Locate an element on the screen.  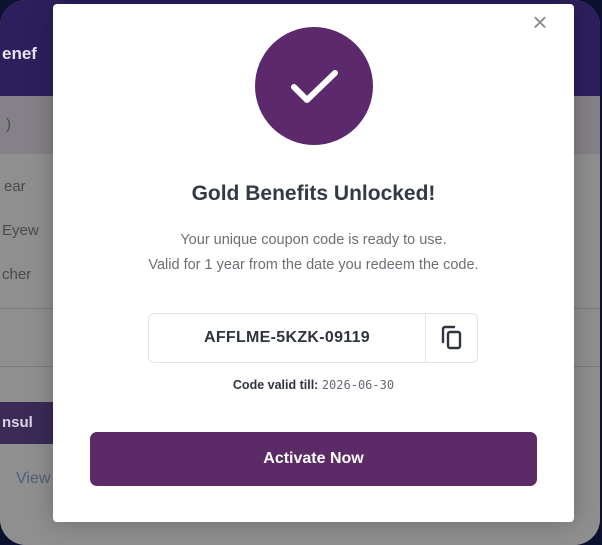
success-badge is located at coordinates (314, 86).